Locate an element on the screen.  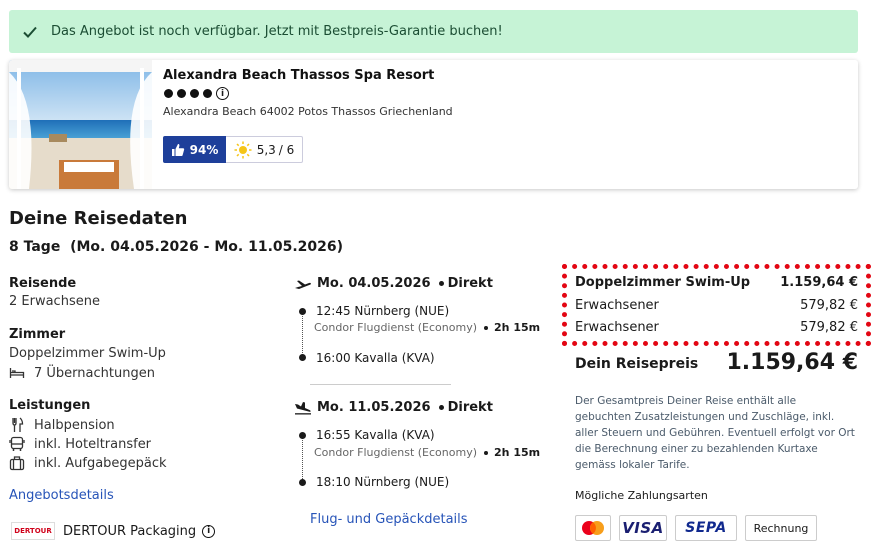
flight-luggage-details-link: Flug- und Gepäckdetails is located at coordinates (389, 519).